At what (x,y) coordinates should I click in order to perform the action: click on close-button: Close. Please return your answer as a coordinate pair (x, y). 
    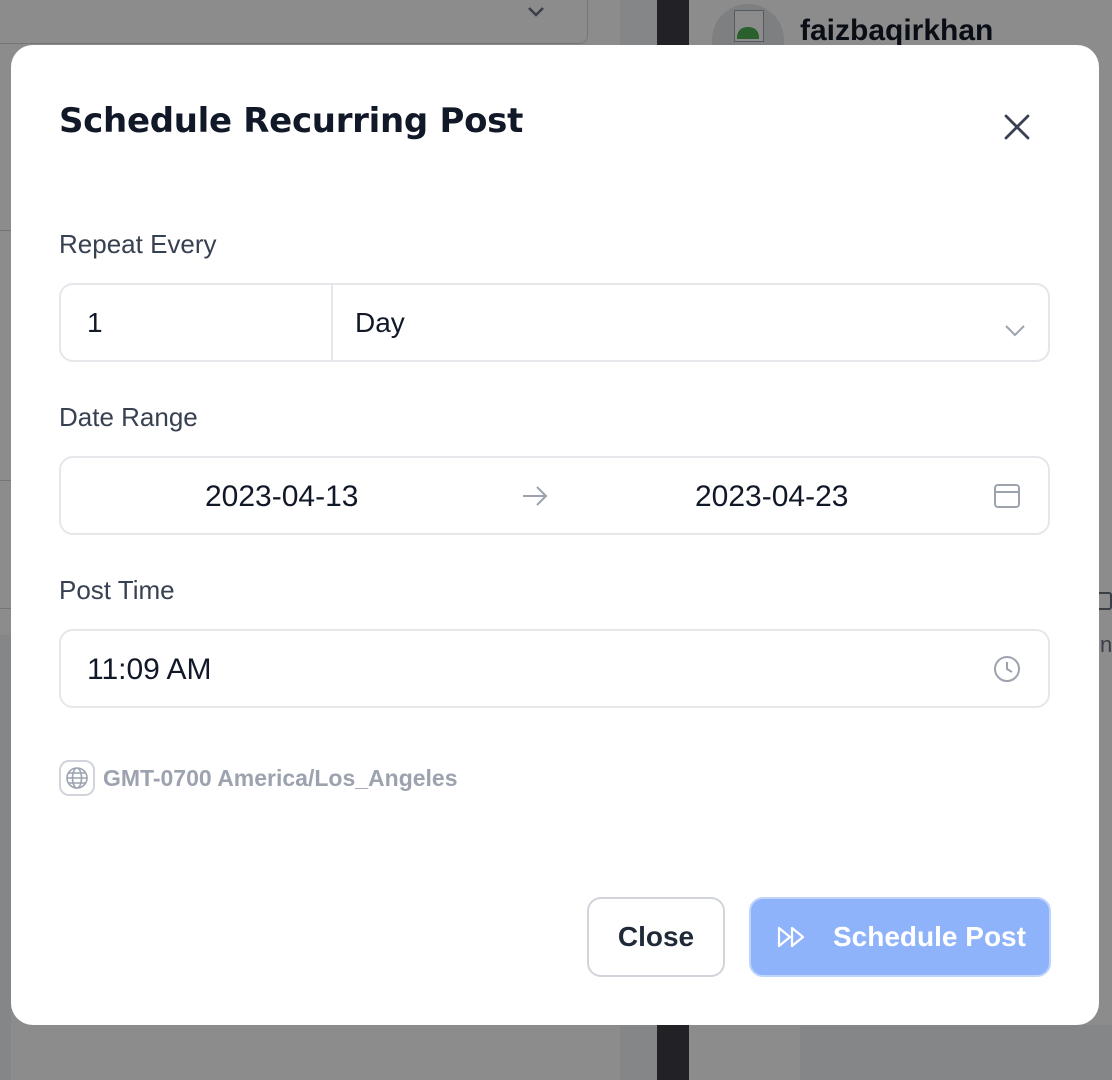
    Looking at the image, I should click on (656, 937).